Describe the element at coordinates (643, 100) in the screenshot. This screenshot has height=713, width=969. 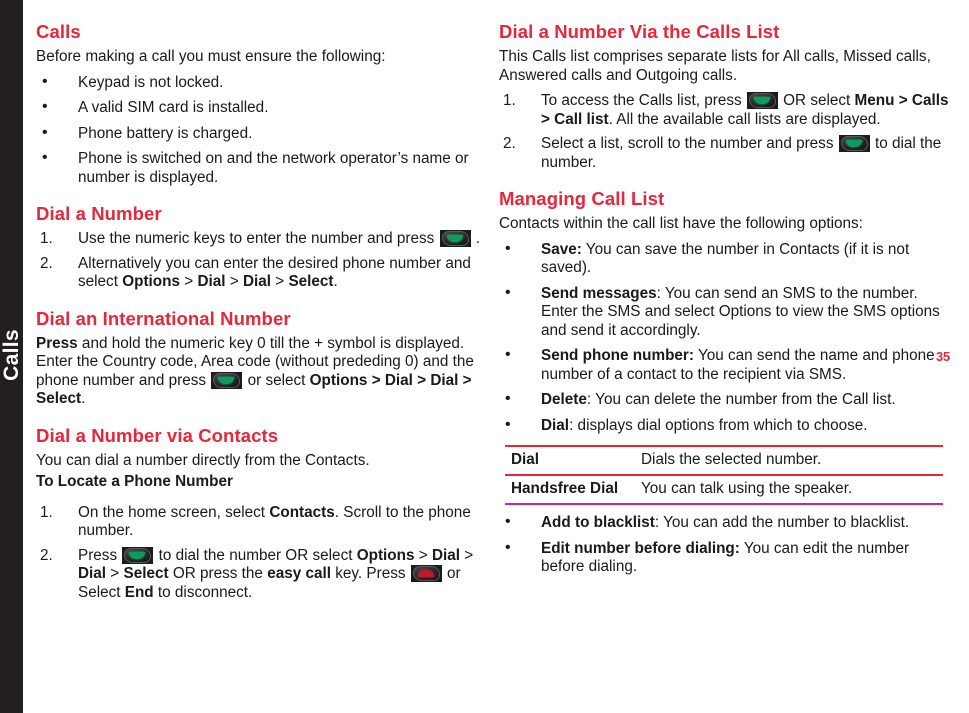
I see `step-text: To access the Calls list, press` at that location.